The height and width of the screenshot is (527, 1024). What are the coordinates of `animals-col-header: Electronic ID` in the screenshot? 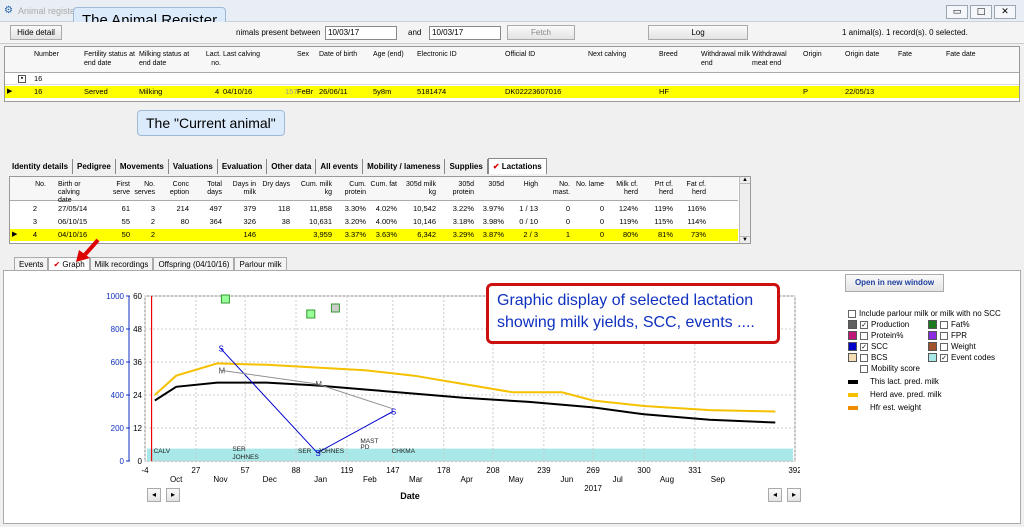 It's located at (460, 54).